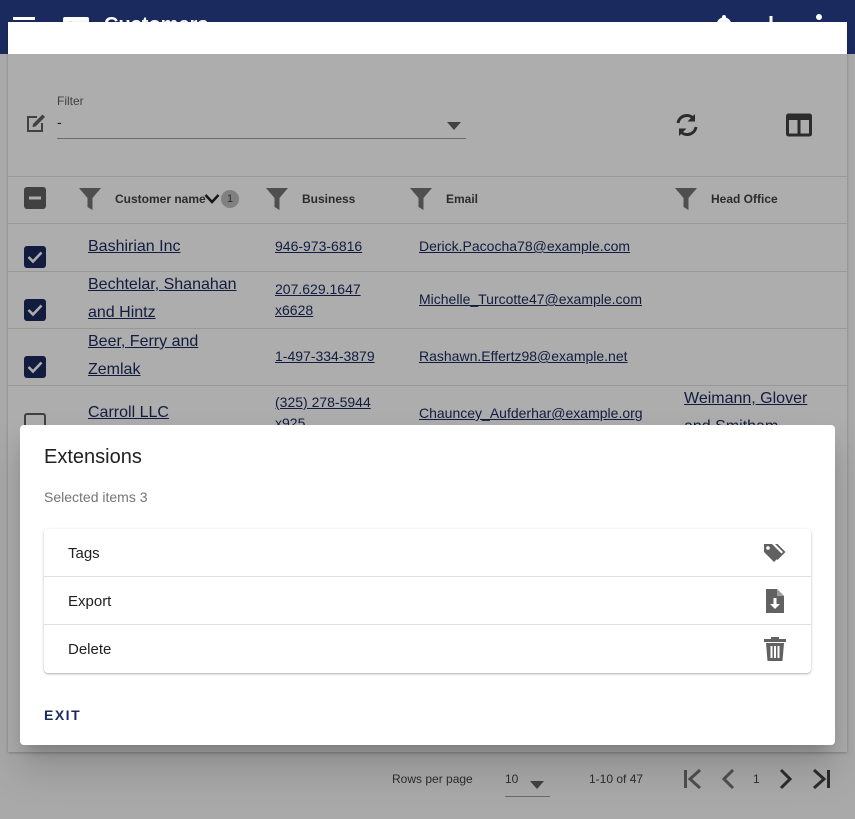 The image size is (855, 819). What do you see at coordinates (96, 497) in the screenshot?
I see `selected-count: Selected items 3` at bounding box center [96, 497].